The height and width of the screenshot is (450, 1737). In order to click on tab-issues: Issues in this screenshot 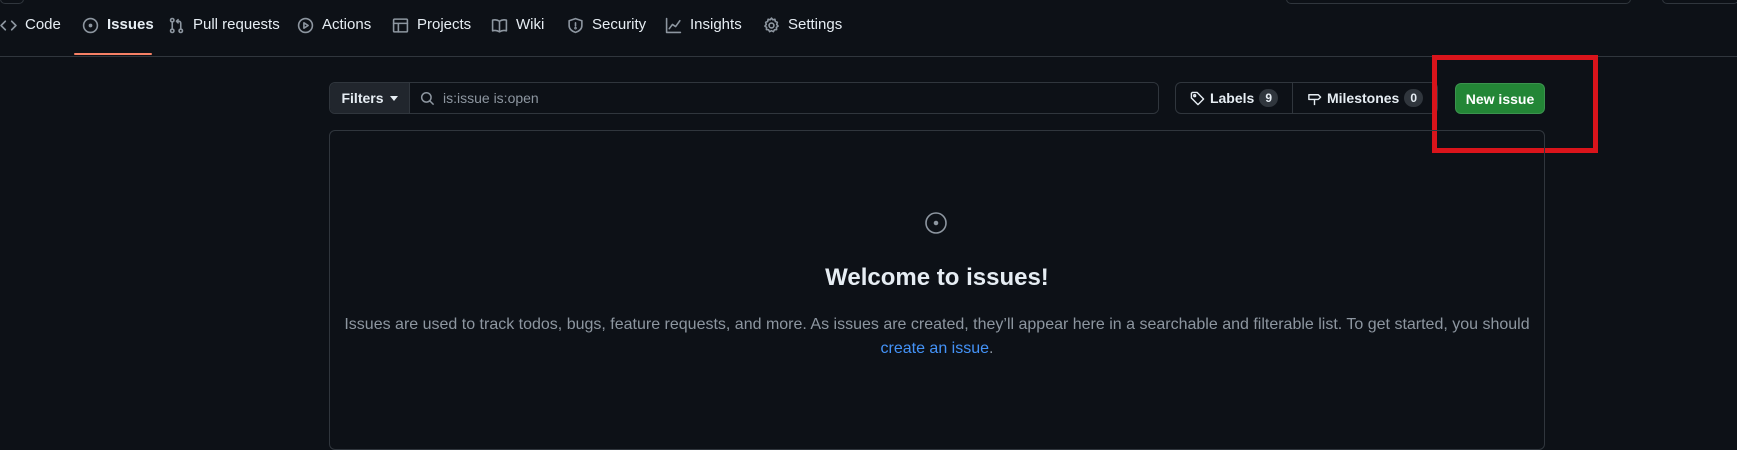, I will do `click(118, 34)`.